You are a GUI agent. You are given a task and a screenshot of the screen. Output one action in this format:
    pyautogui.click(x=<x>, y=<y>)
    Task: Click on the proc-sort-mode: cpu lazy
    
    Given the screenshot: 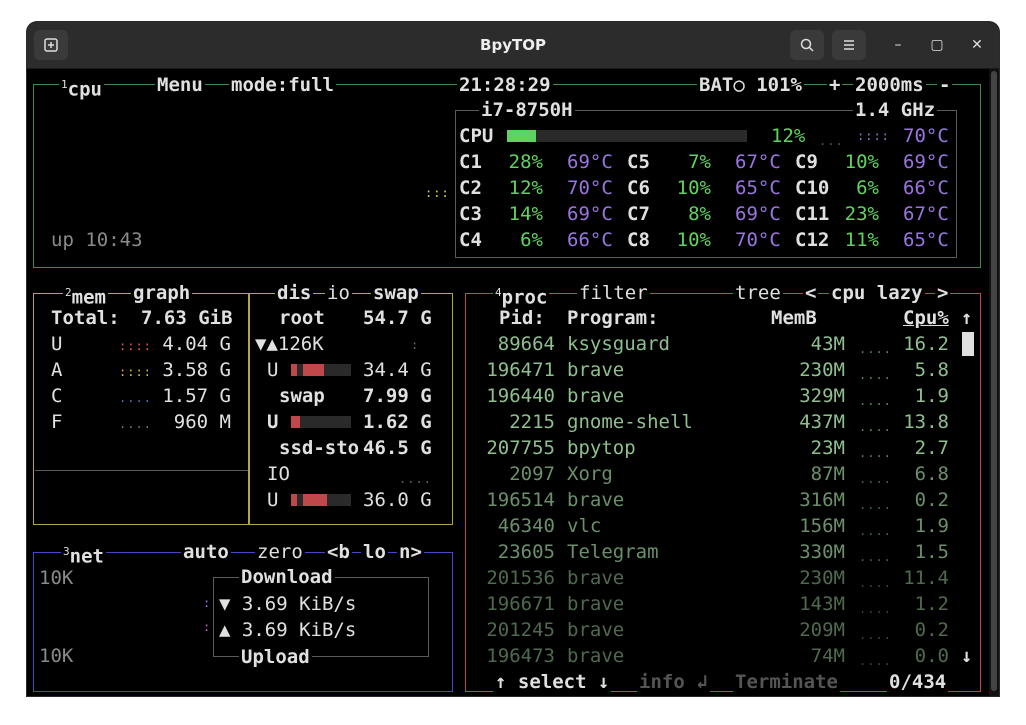 What is the action you would take?
    pyautogui.click(x=877, y=293)
    